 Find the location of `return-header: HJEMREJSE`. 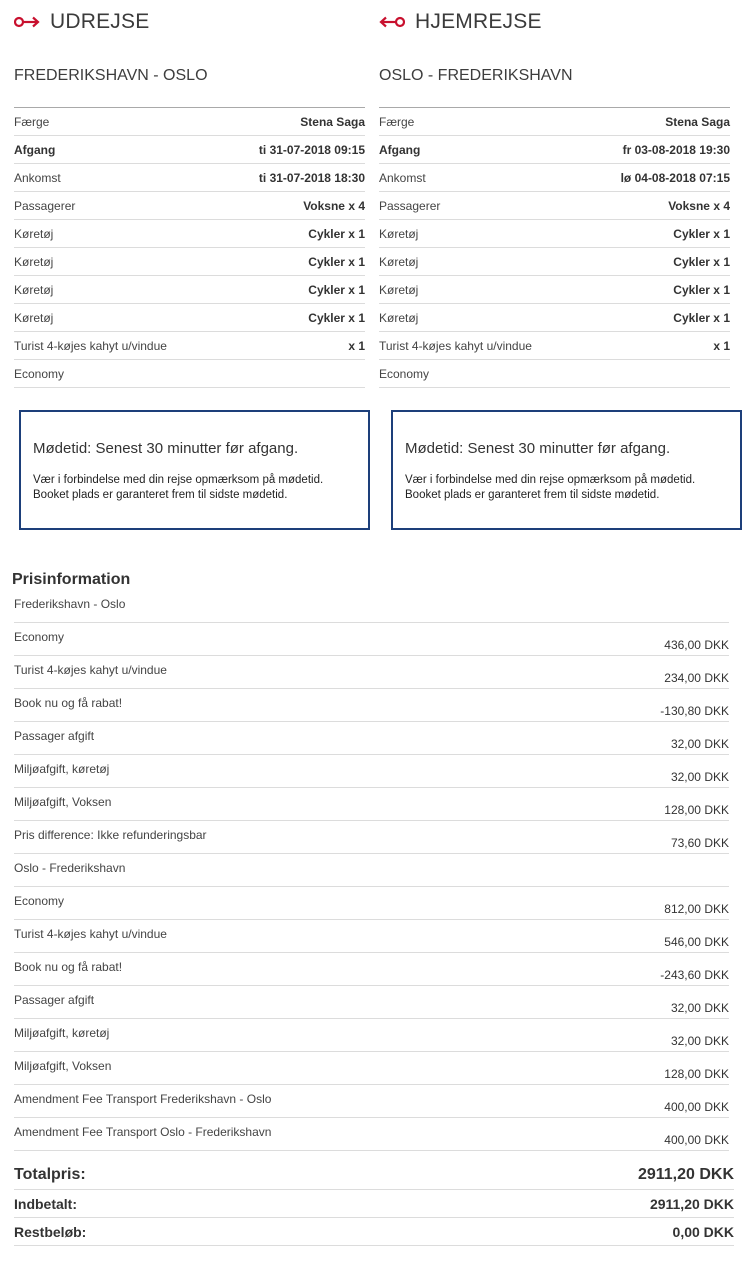

return-header: HJEMREJSE is located at coordinates (554, 22).